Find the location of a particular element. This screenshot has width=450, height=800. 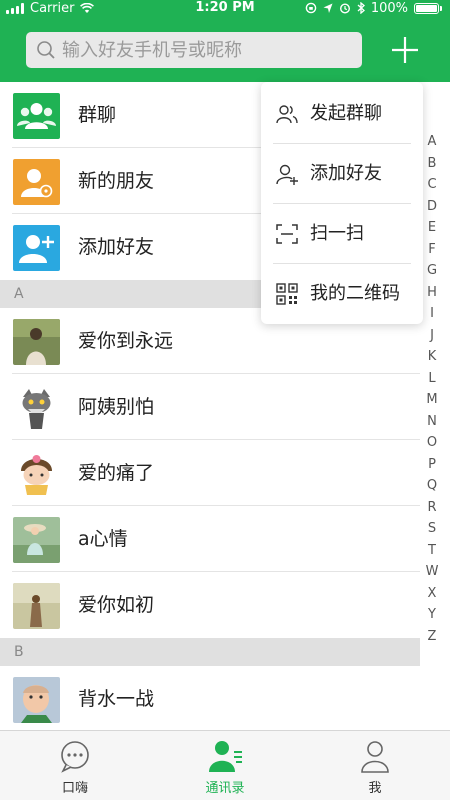

popup-menu: 发起群聊 添加好友 扫一扫 我的二维码 is located at coordinates (342, 203).